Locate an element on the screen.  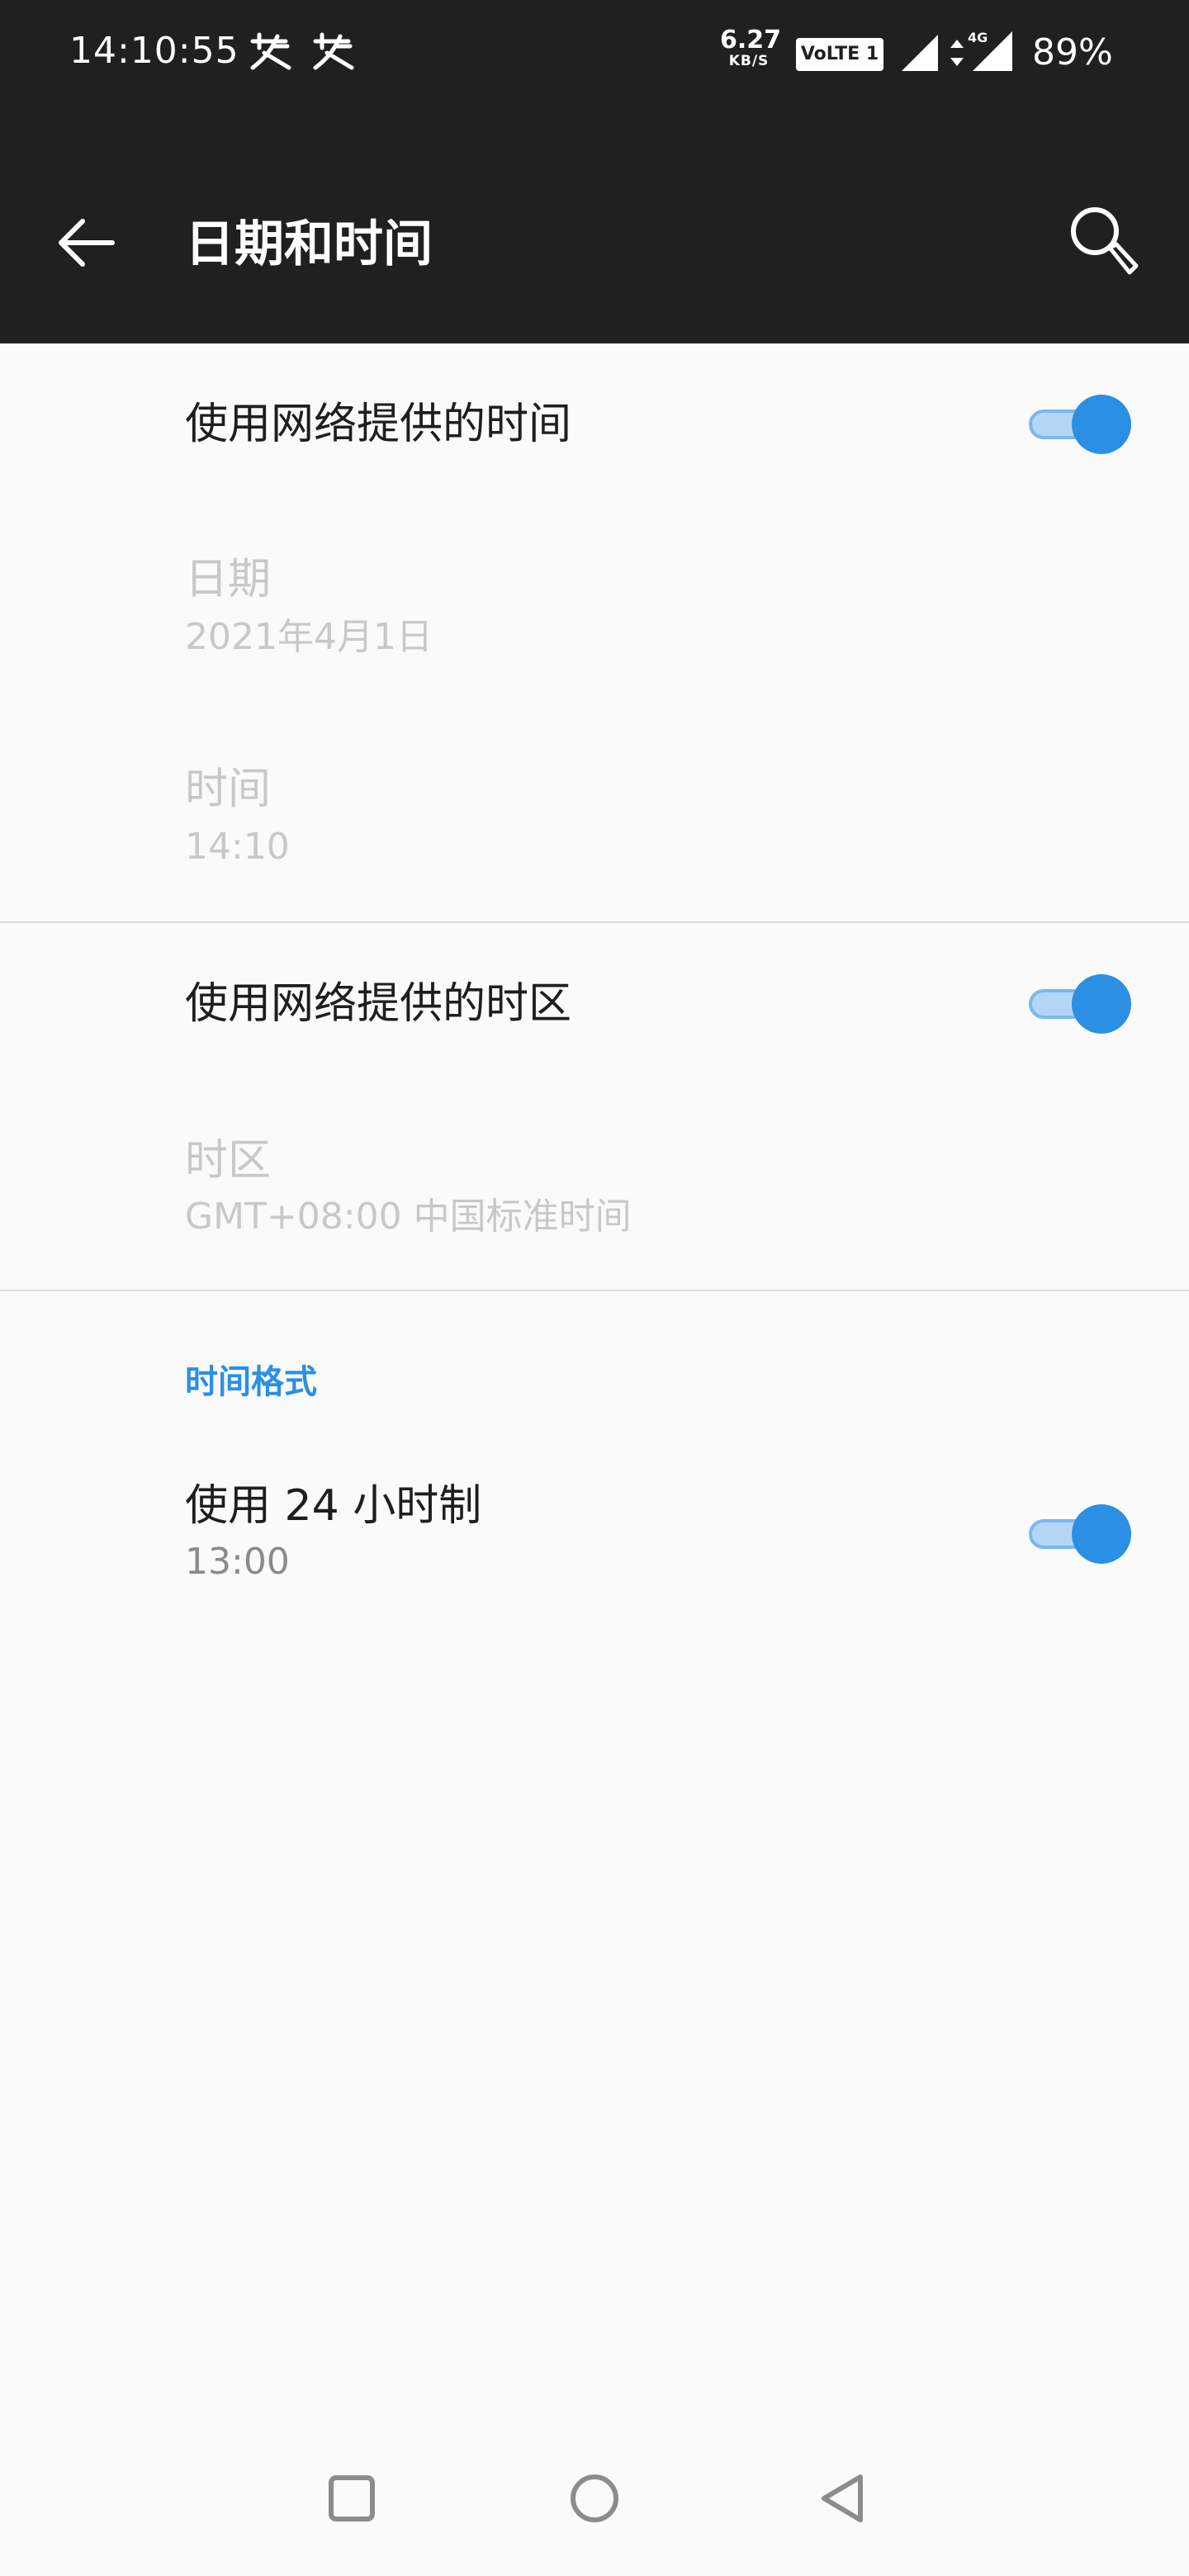
square-recents-icon is located at coordinates (351, 2498).